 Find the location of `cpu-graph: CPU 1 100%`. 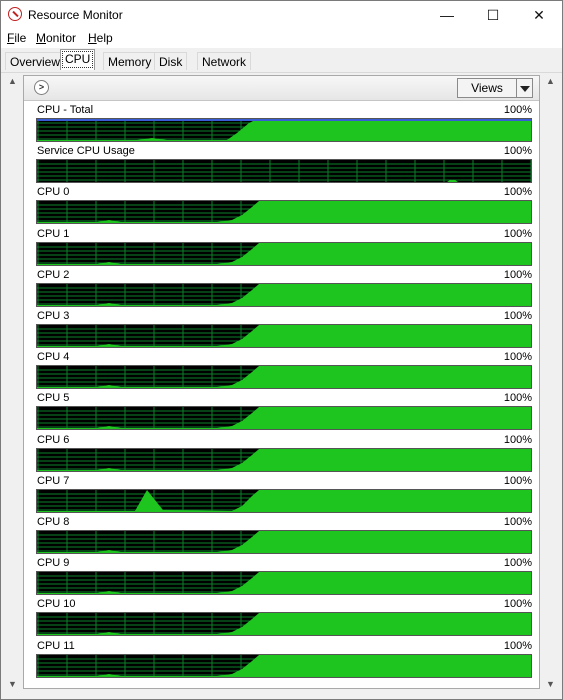

cpu-graph: CPU 1 100% is located at coordinates (284, 248).